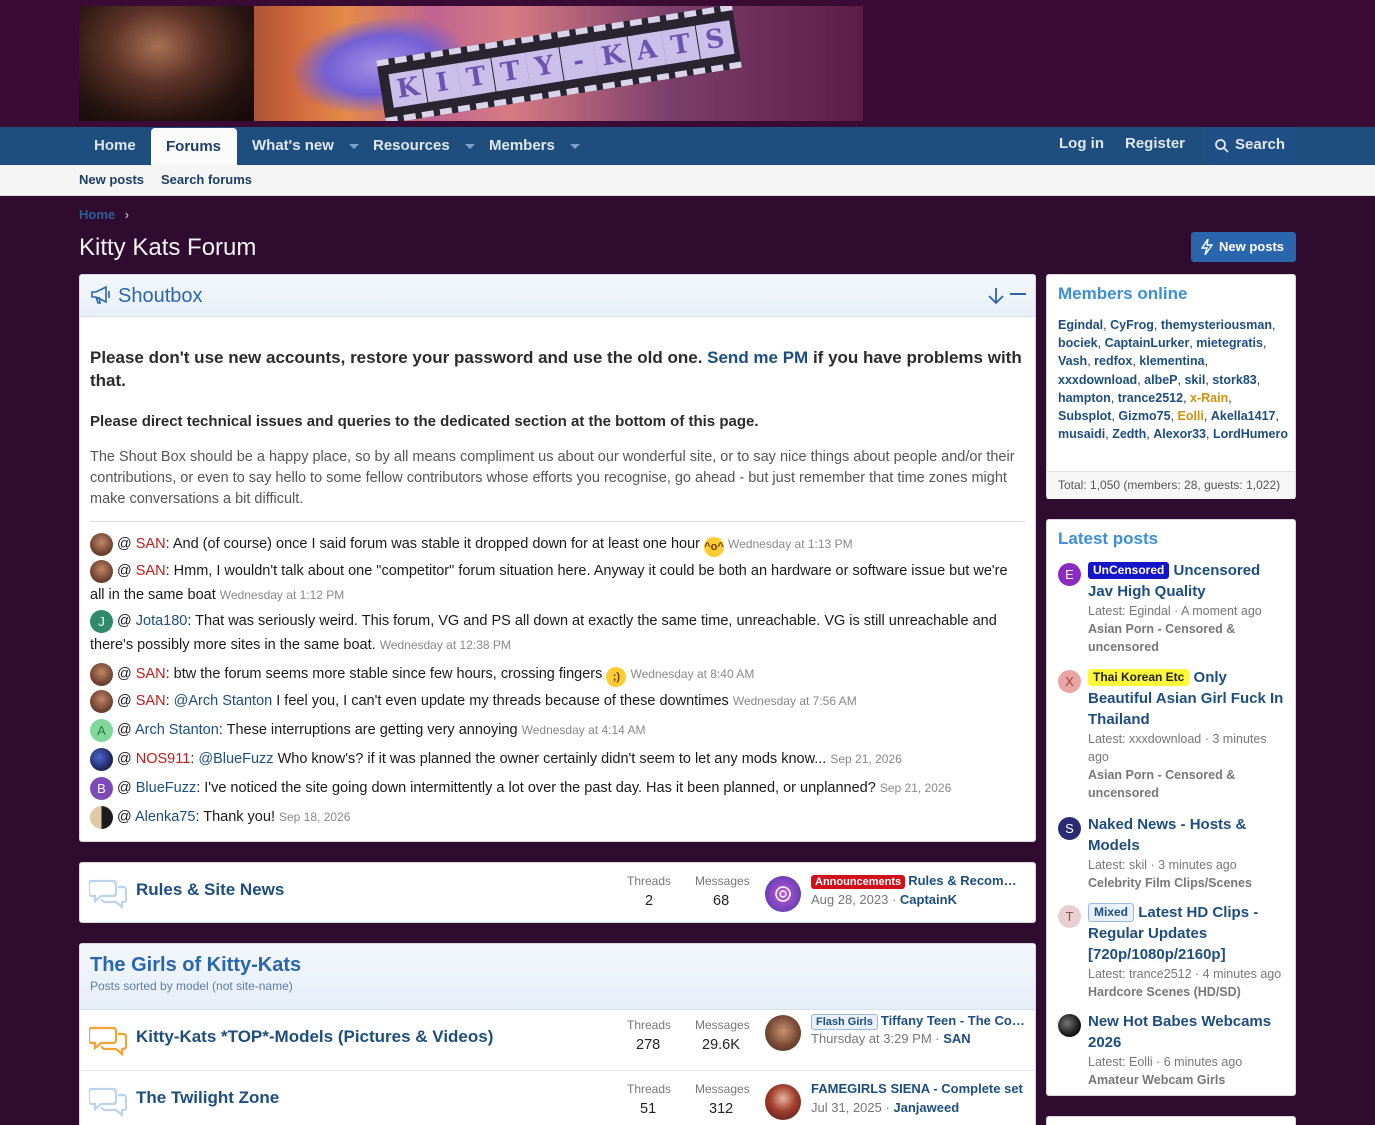 Image resolution: width=1375 pixels, height=1125 pixels. Describe the element at coordinates (1122, 294) in the screenshot. I see `members-online-title: Members online` at that location.